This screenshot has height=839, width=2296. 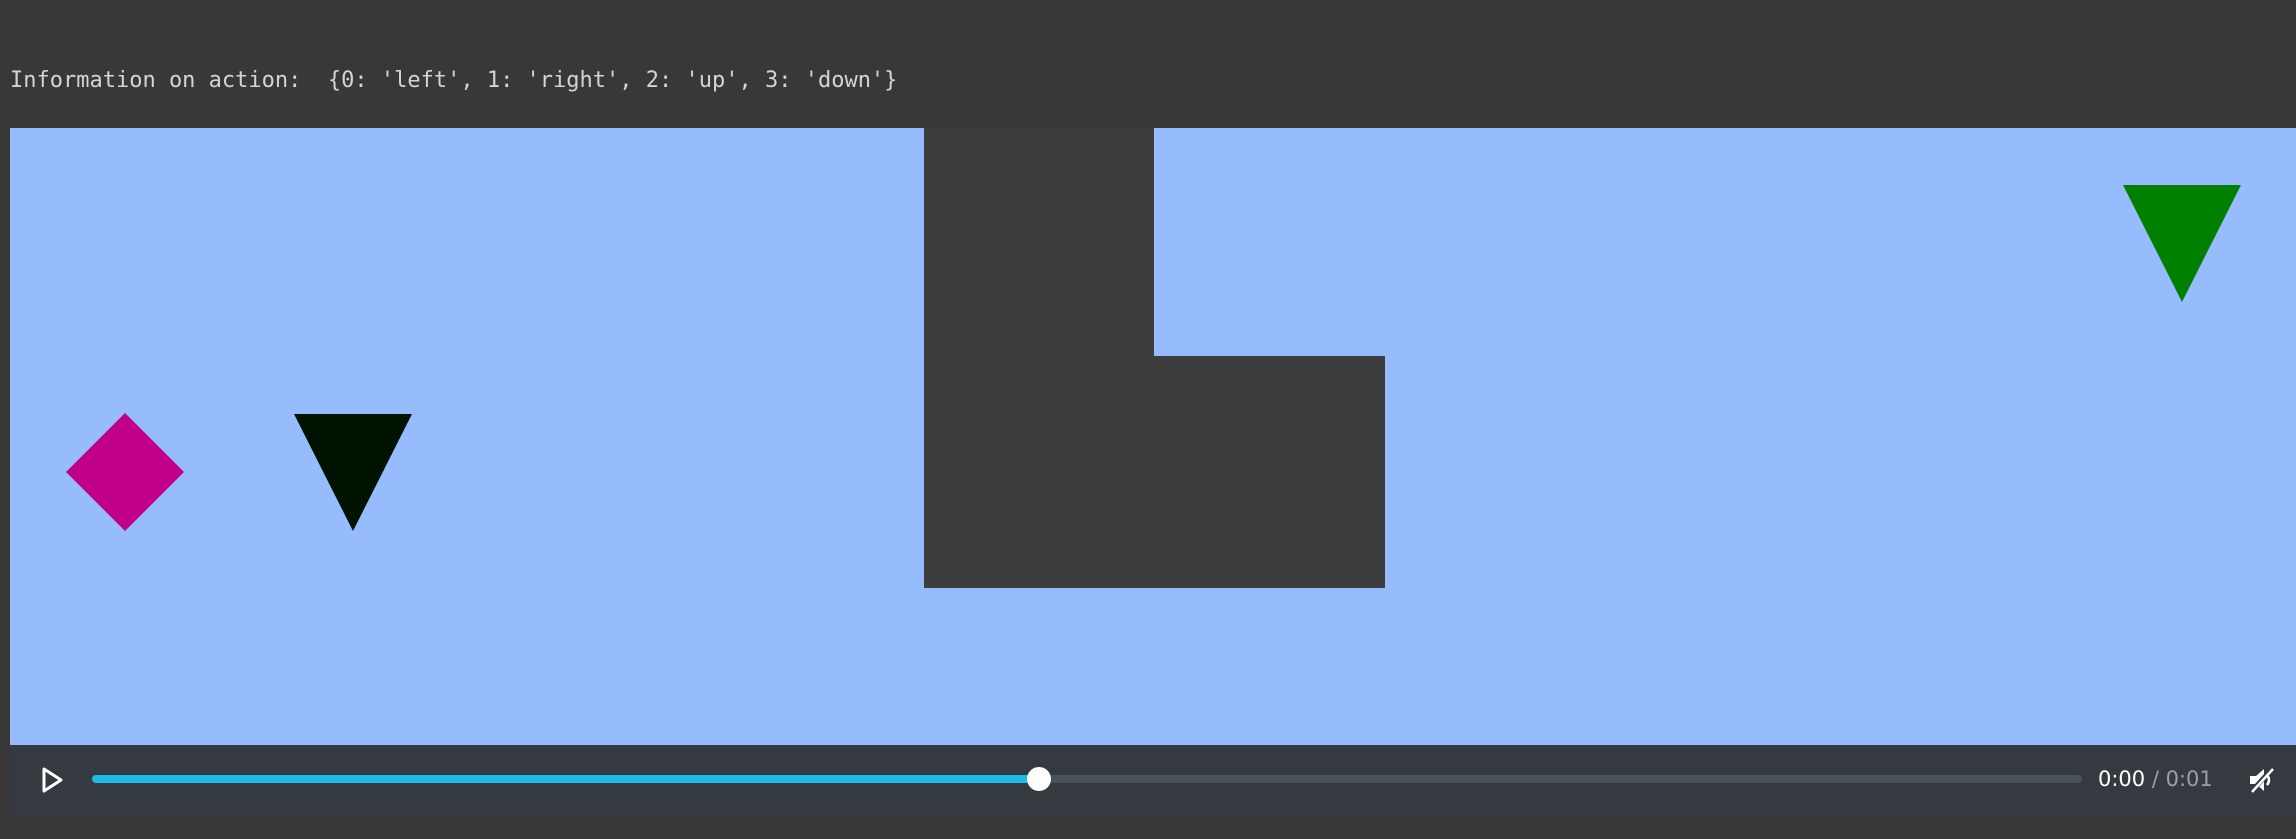 I want to click on duration: 0:01, so click(x=2189, y=779).